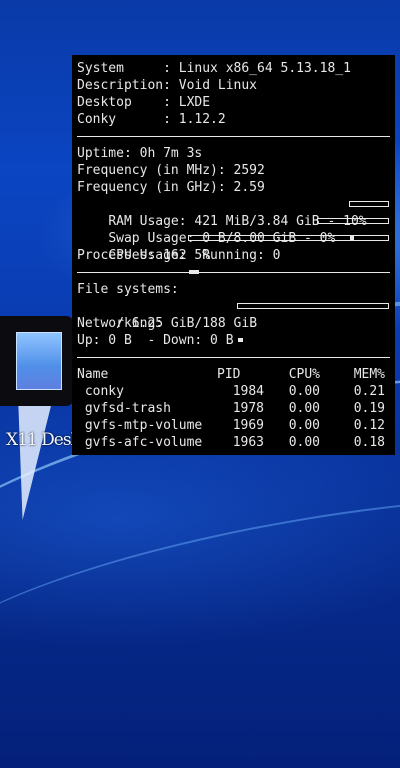  What do you see at coordinates (140, 442) in the screenshot?
I see `process-name: gvfs-afc-volume` at bounding box center [140, 442].